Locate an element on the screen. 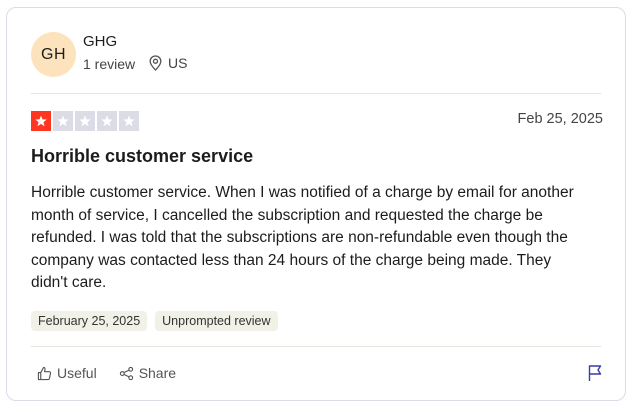 Image resolution: width=634 pixels, height=406 pixels. review-date: Feb 25, 2025 is located at coordinates (560, 119).